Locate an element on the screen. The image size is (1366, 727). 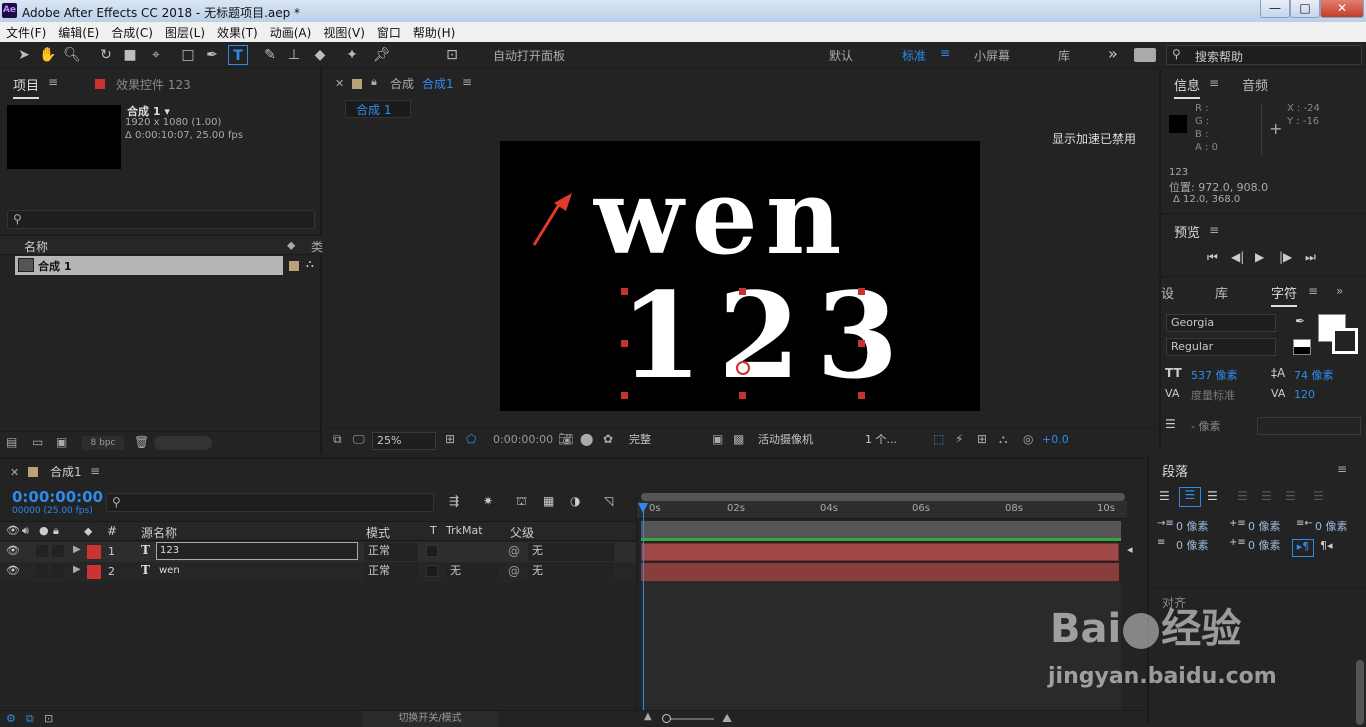
comp-menu-icon: ≡ is located at coordinates (467, 82).